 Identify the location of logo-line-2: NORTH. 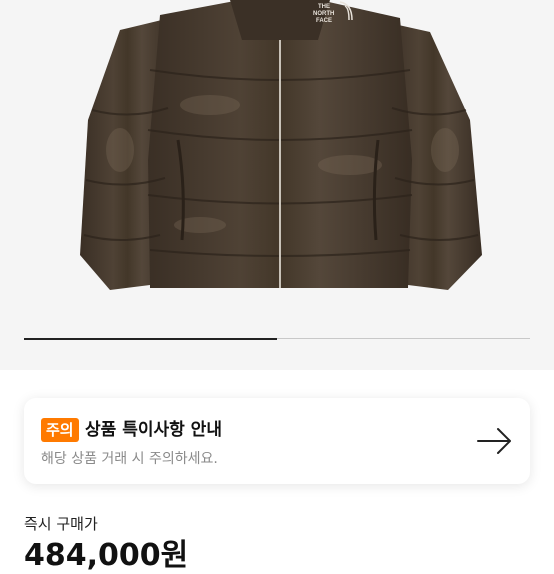
(323, 14).